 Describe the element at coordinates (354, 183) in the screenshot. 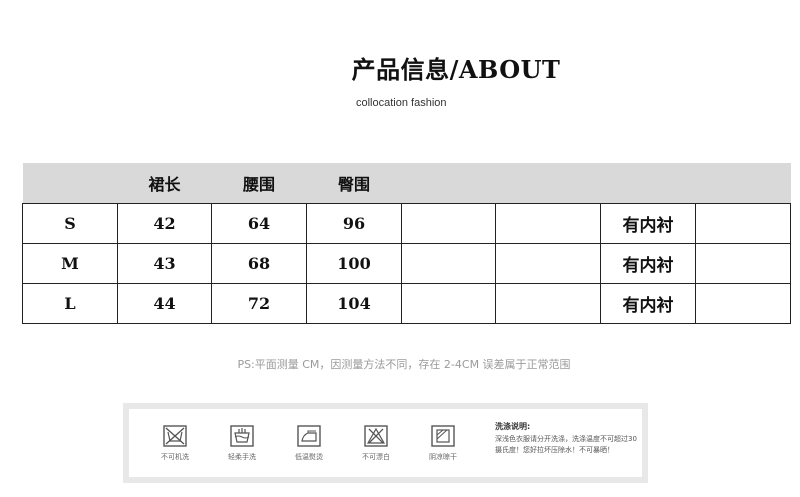

I see `header-cell-hip: 臀围` at that location.